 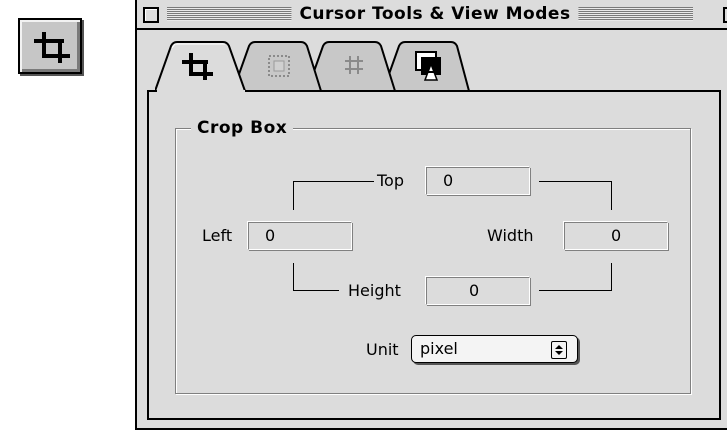 I want to click on panel-top-edge-left, so click(x=152, y=91).